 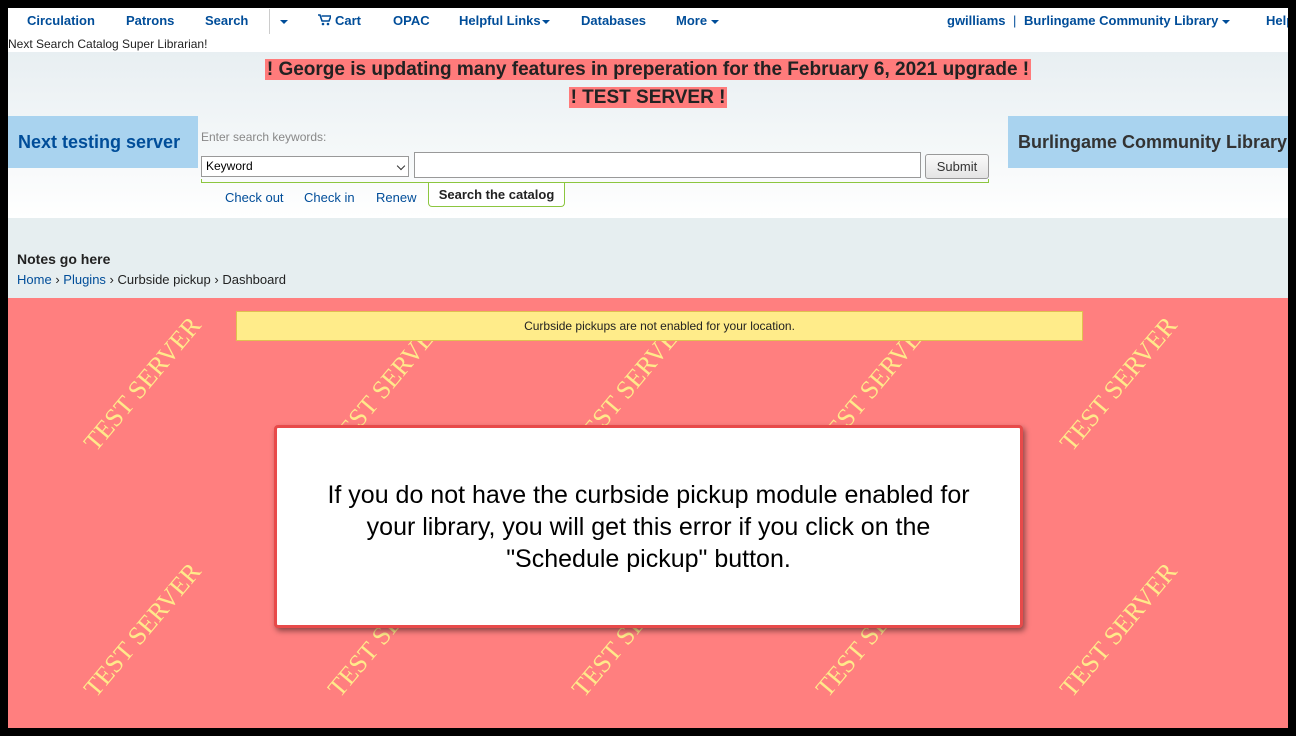 What do you see at coordinates (84, 279) in the screenshot?
I see `breadcrumb-plugins: Plugins` at bounding box center [84, 279].